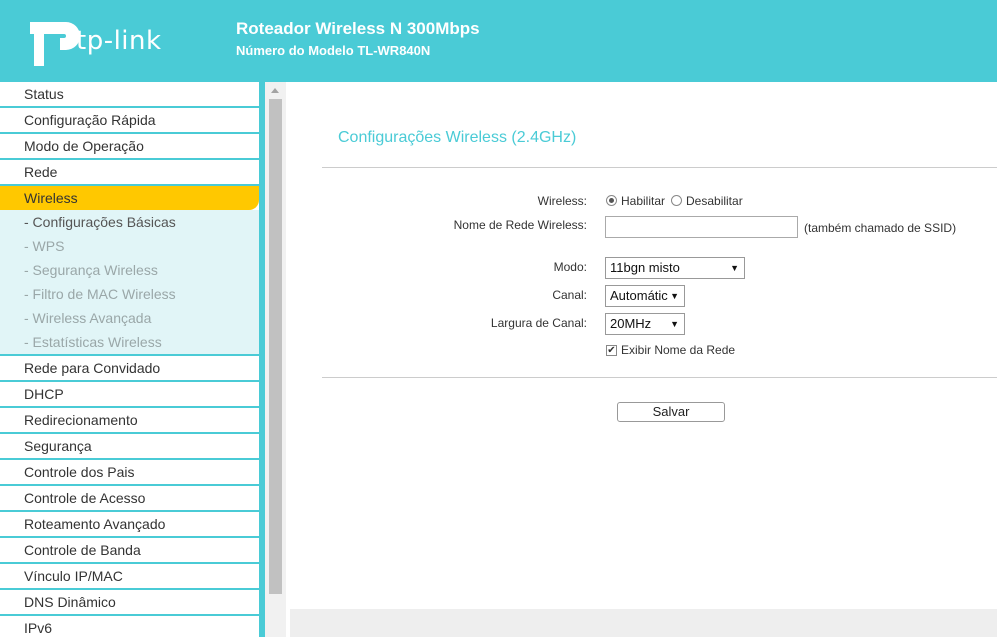  Describe the element at coordinates (129, 294) in the screenshot. I see `submenu-mac-filter: - Filtro de MAC Wireless` at that location.